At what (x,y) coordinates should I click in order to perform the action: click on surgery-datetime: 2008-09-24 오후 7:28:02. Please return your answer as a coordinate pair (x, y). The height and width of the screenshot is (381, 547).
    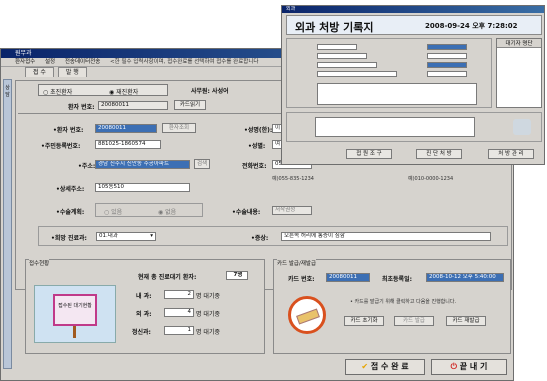
    Looking at the image, I should click on (471, 26).